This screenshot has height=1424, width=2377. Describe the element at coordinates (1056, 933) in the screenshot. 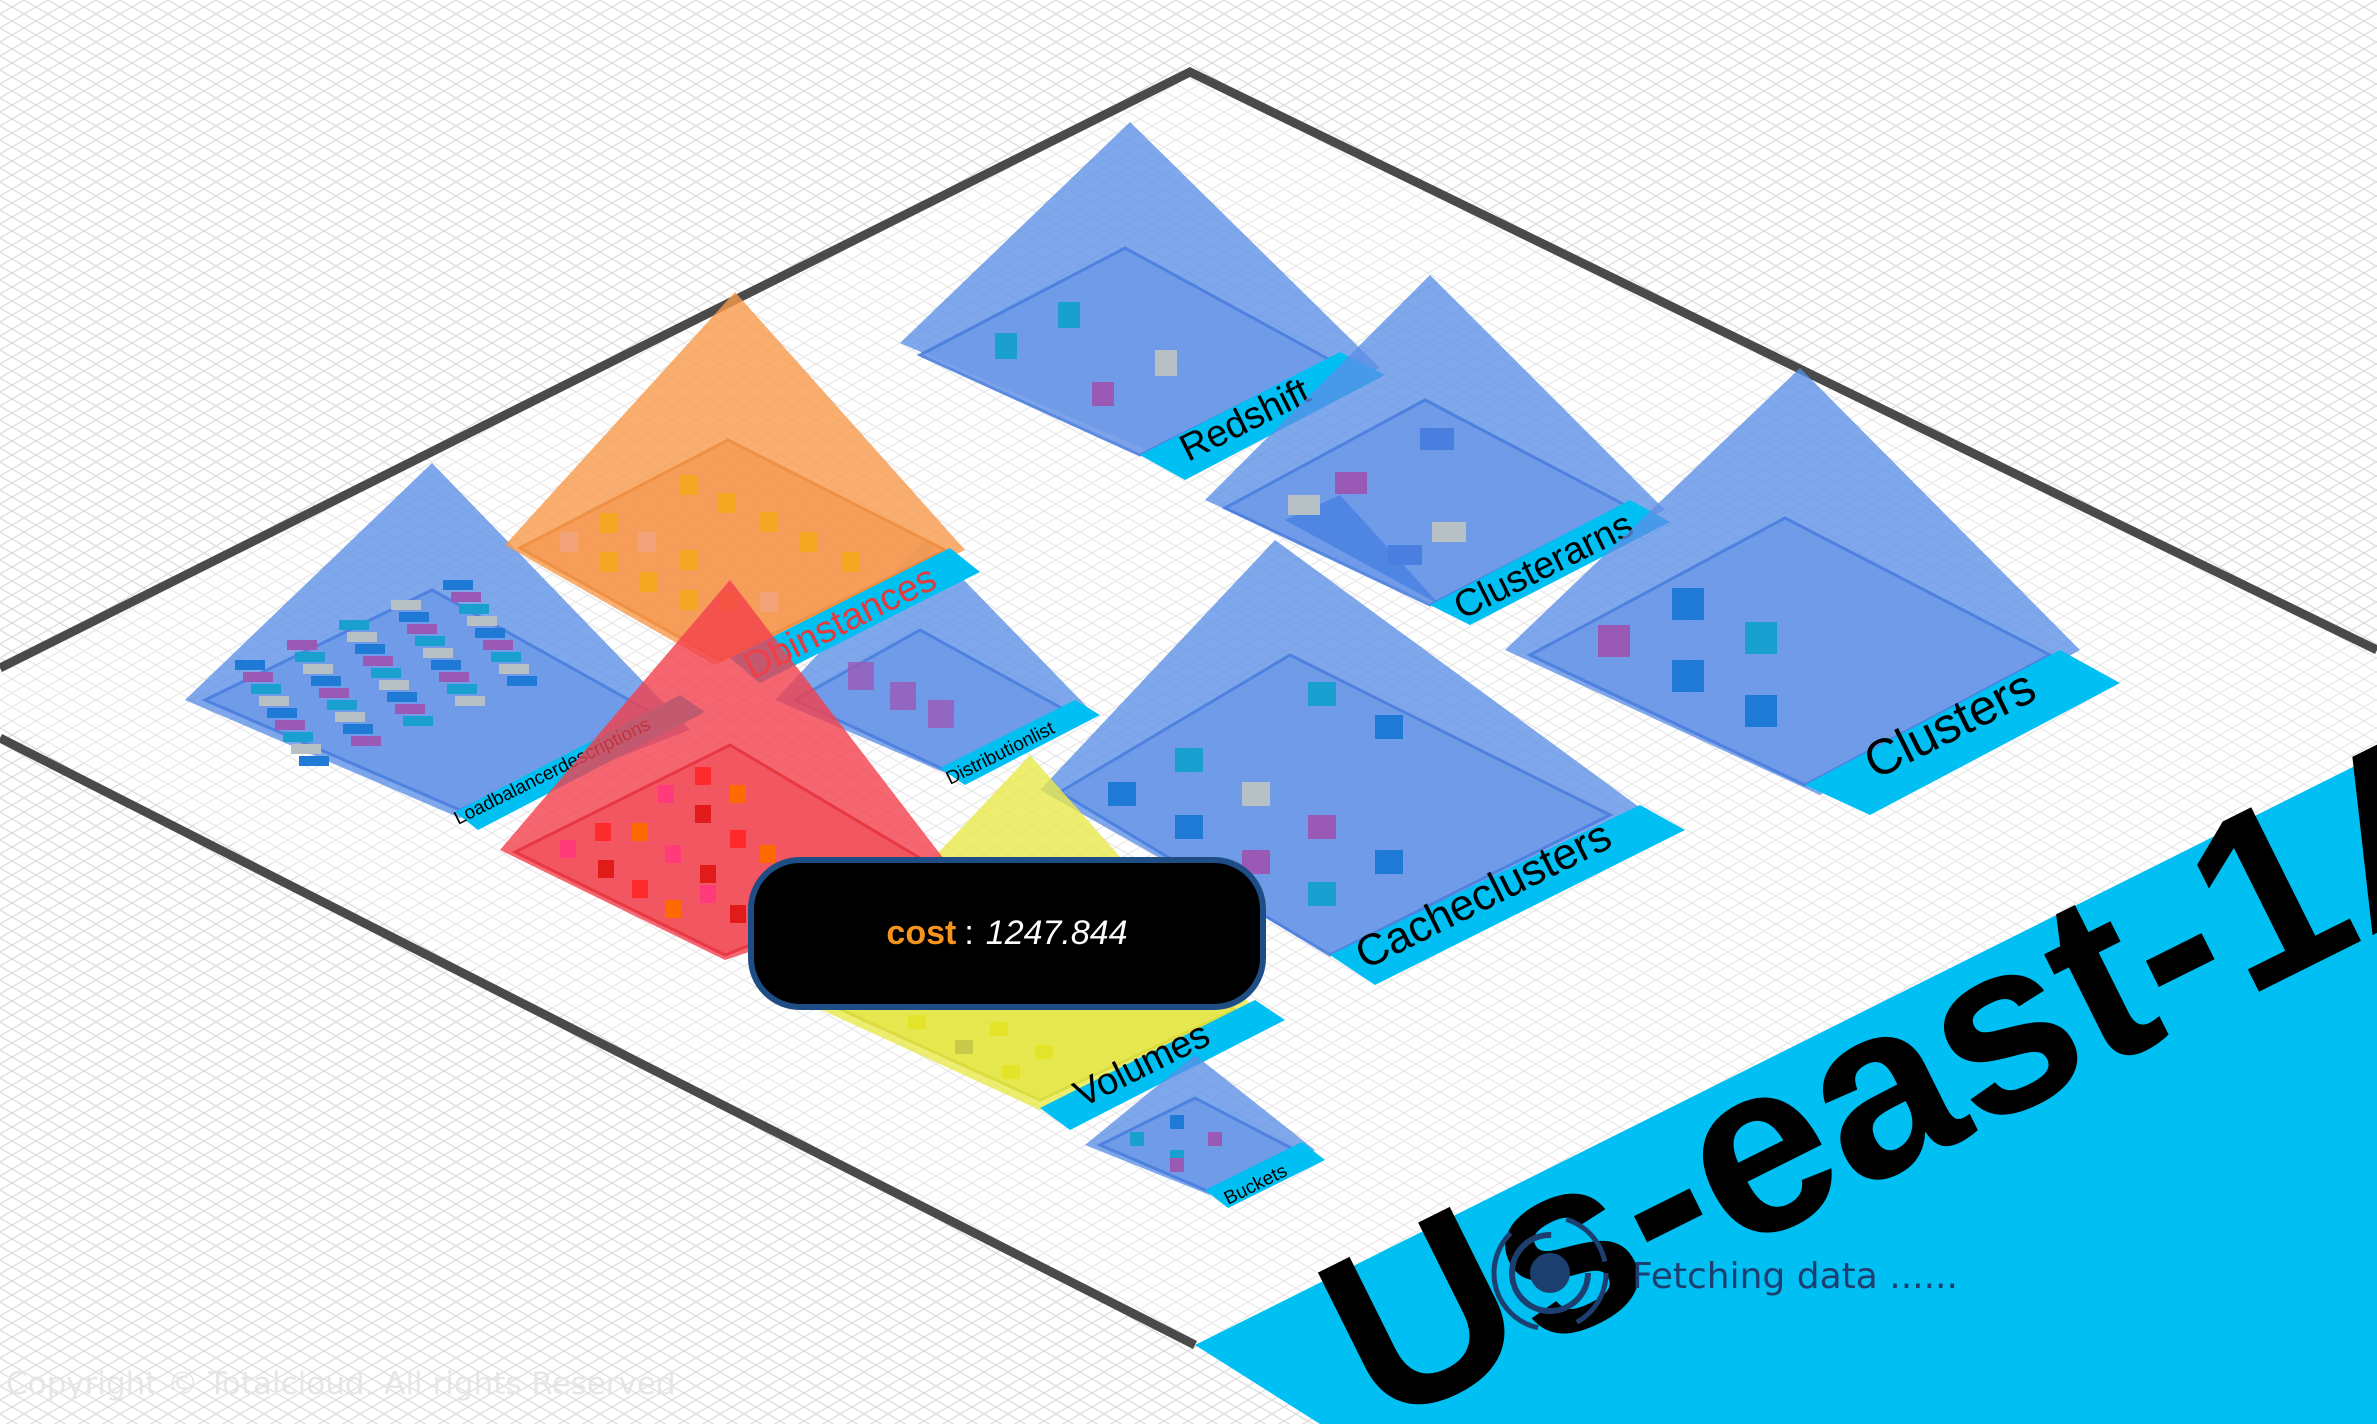

I see `tooltip-value: 1247.844` at that location.